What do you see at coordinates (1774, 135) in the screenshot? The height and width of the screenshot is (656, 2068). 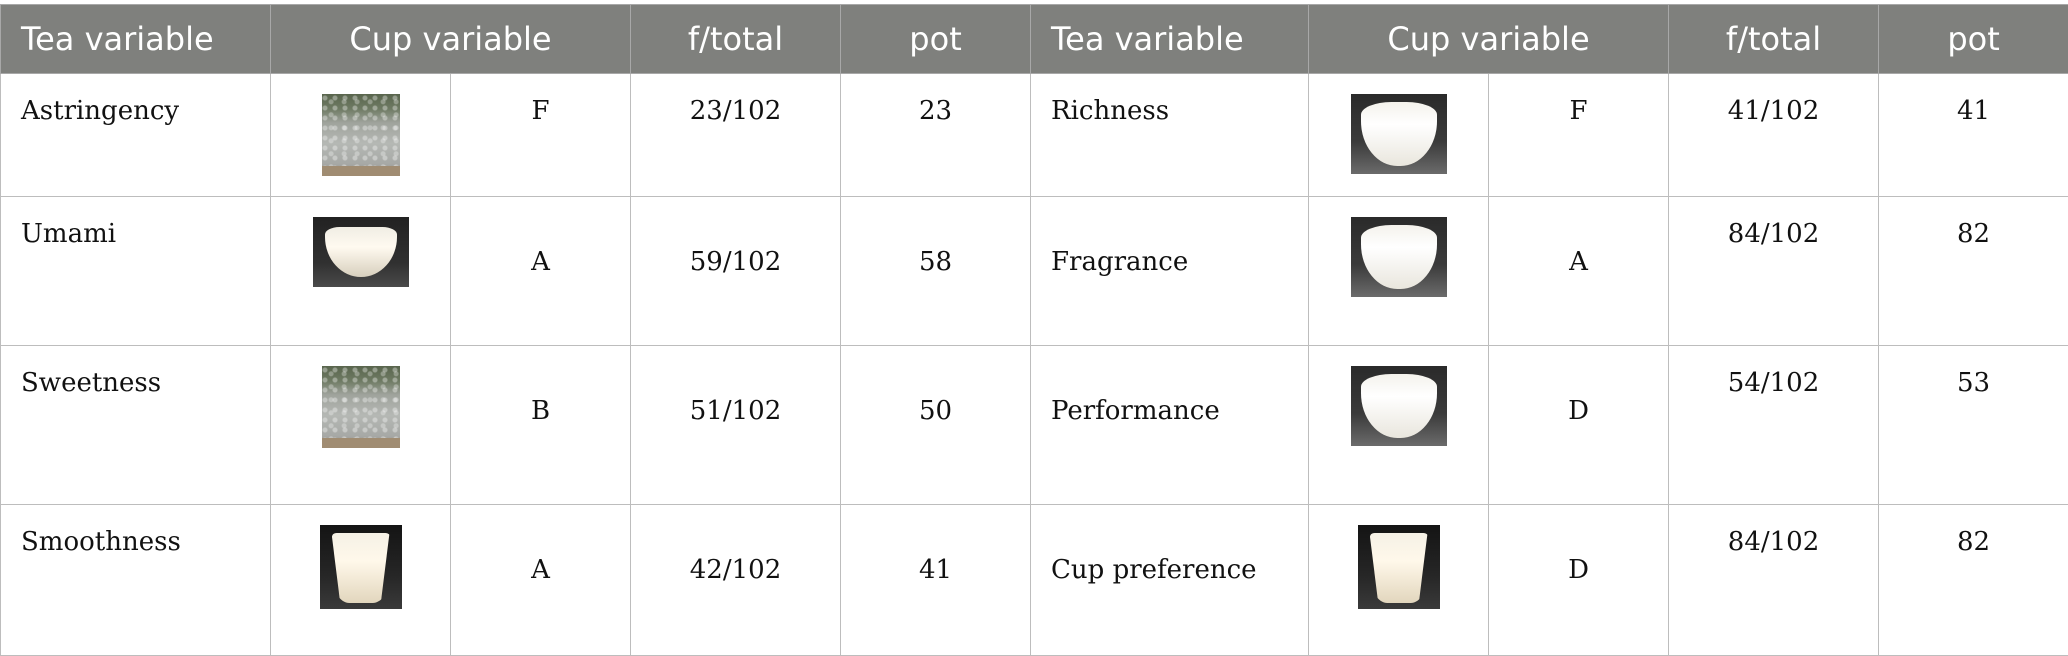 I see `f-total-cell: 41/102` at bounding box center [1774, 135].